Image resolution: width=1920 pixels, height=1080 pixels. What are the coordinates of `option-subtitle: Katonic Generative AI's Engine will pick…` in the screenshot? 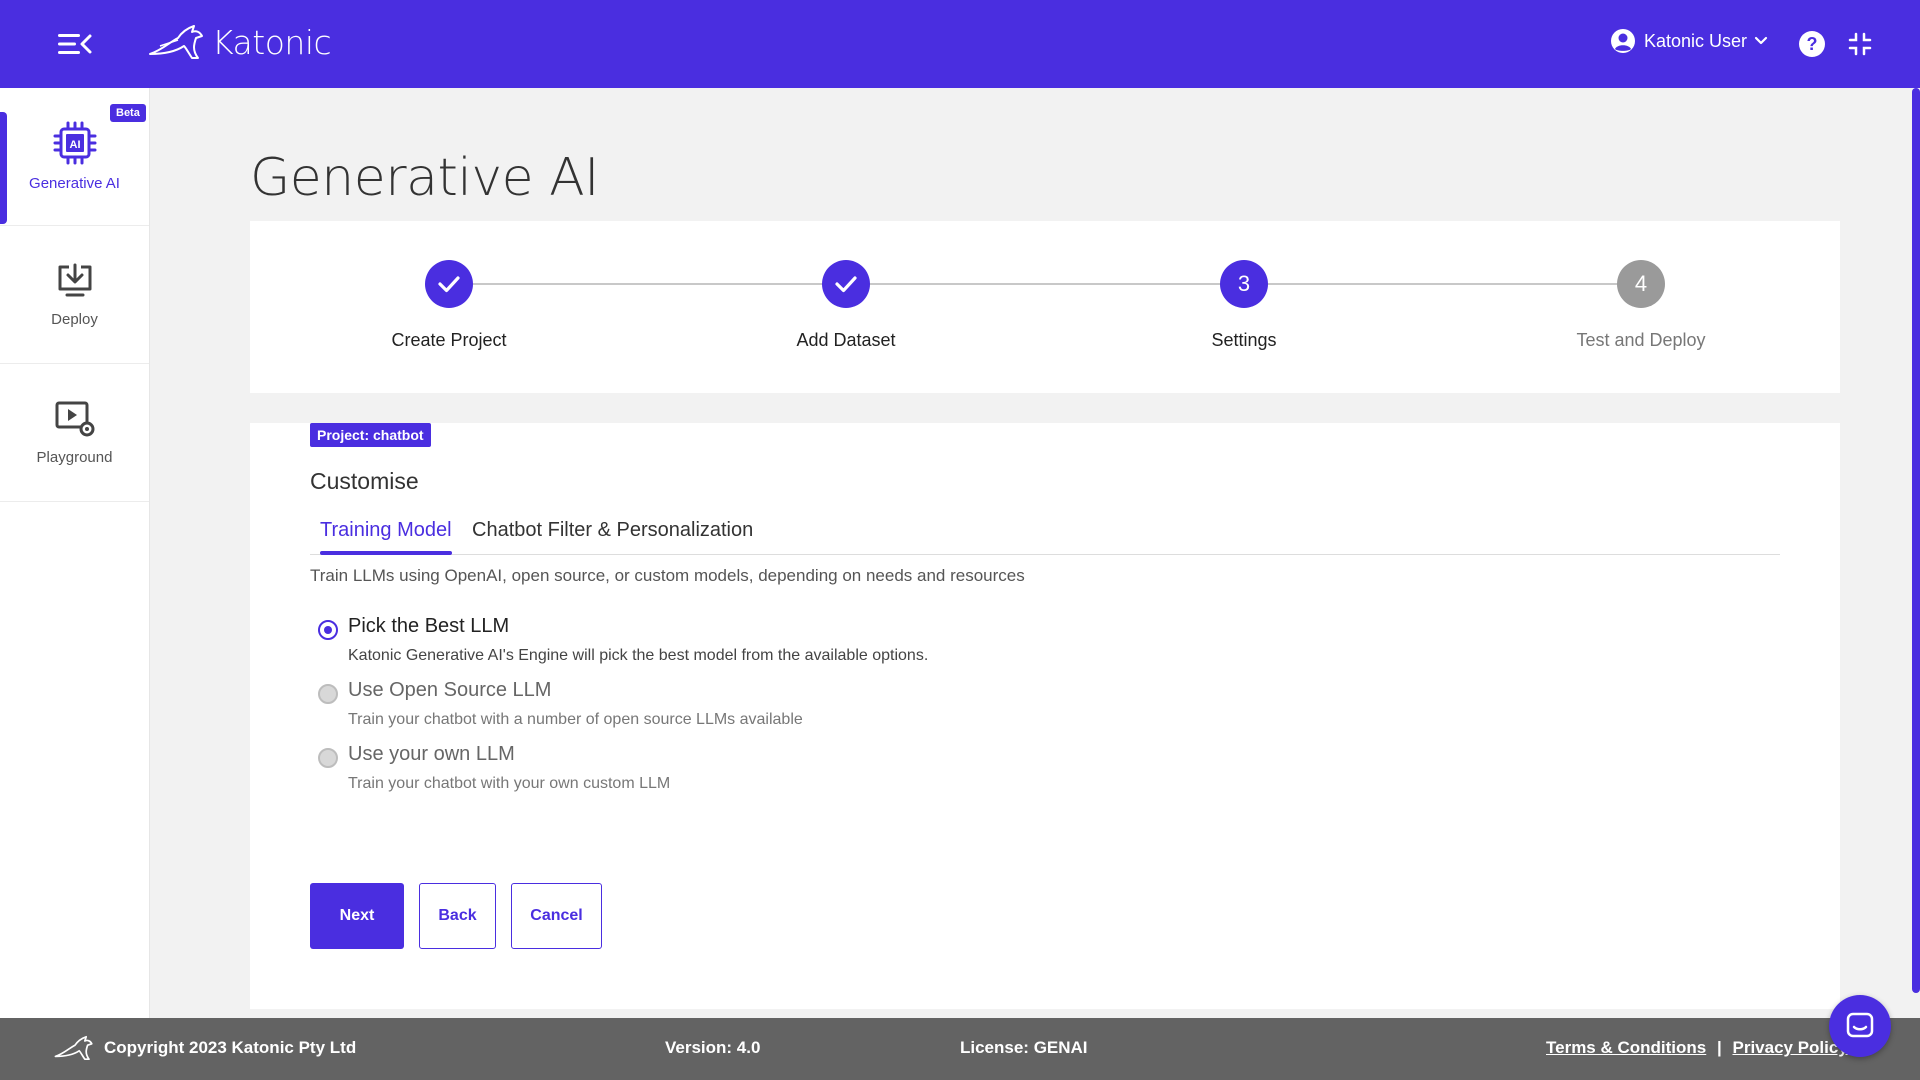 It's located at (638, 655).